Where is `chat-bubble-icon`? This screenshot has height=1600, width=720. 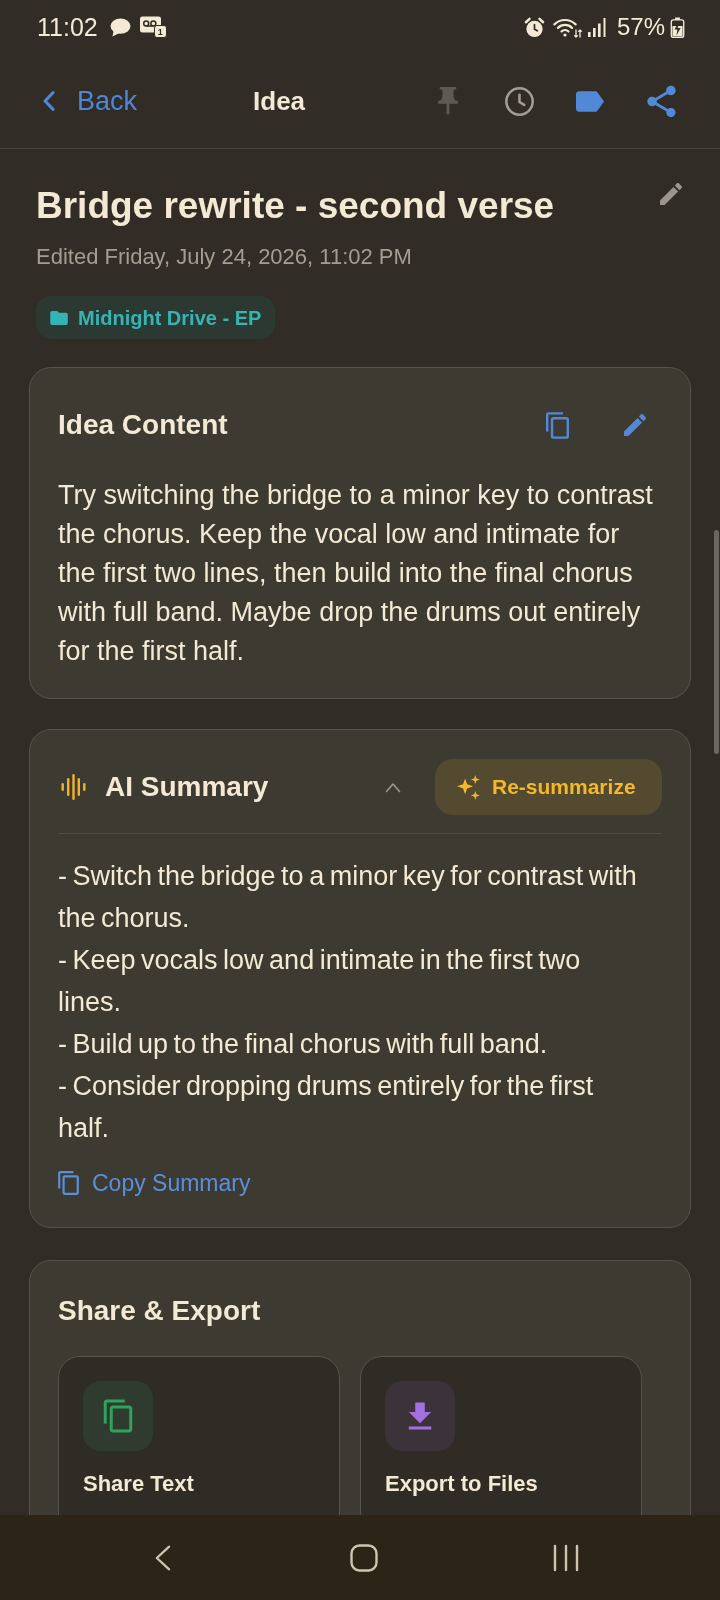
chat-bubble-icon is located at coordinates (120, 27).